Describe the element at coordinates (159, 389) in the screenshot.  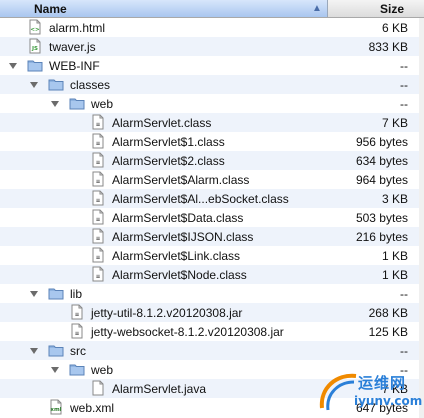
I see `item-name: AlarmServlet.java` at that location.